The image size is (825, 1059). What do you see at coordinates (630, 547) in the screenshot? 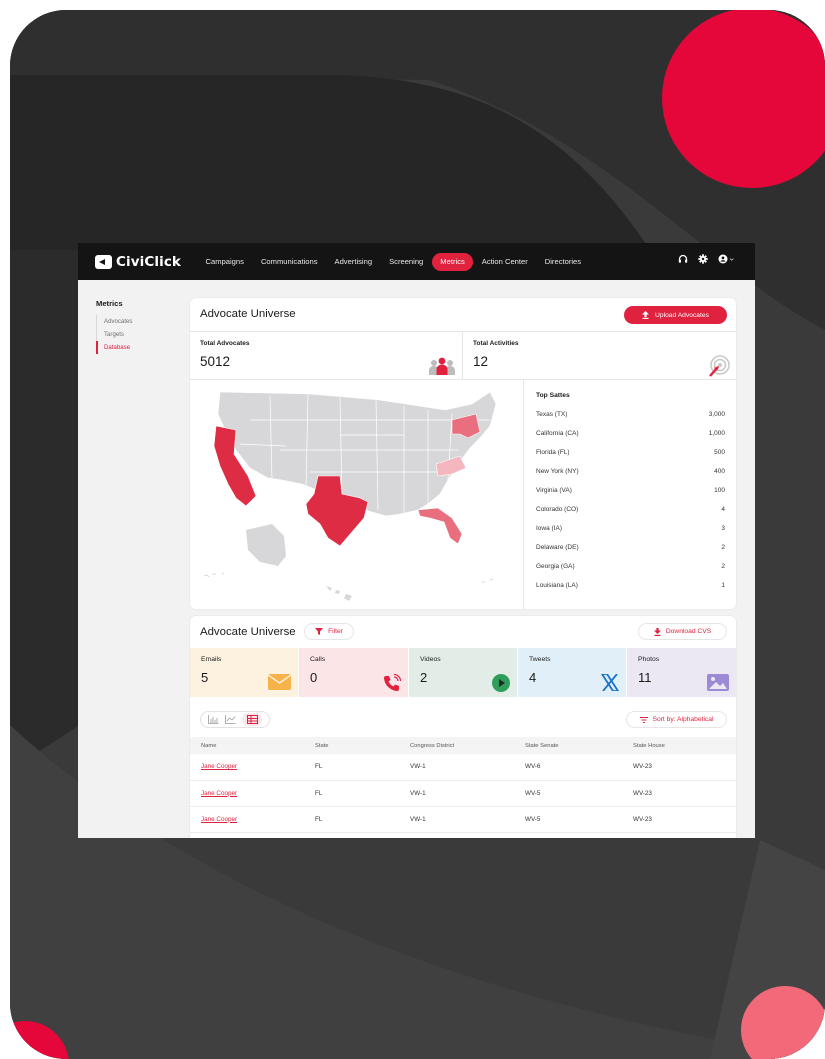
I see `top-state-row: Delaware (DE) 2` at bounding box center [630, 547].